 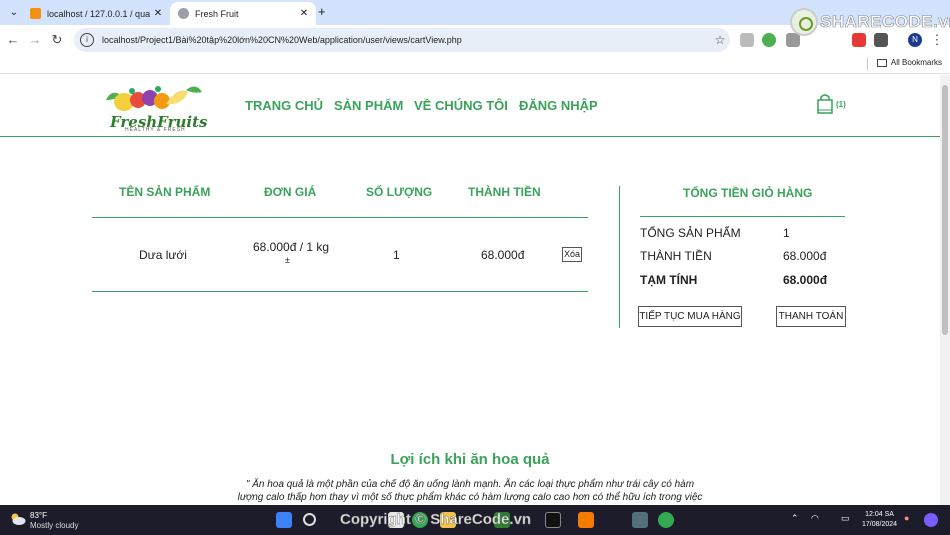 I want to click on clock: 12:04 SA 17/08/2024, so click(x=879, y=520).